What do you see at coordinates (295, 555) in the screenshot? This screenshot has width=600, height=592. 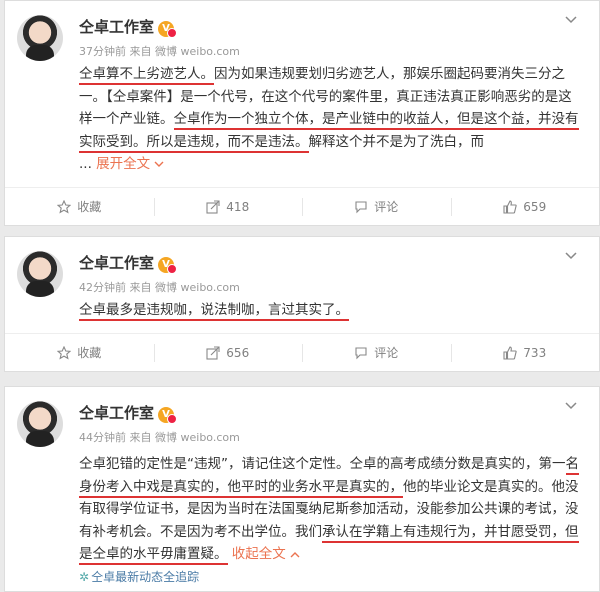 I see `chevron-up-icon` at bounding box center [295, 555].